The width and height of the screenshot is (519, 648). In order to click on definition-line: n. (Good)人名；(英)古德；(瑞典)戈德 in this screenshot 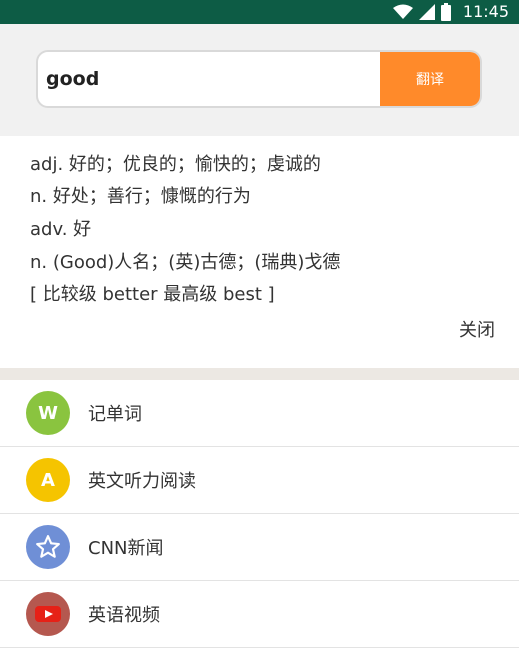, I will do `click(185, 262)`.